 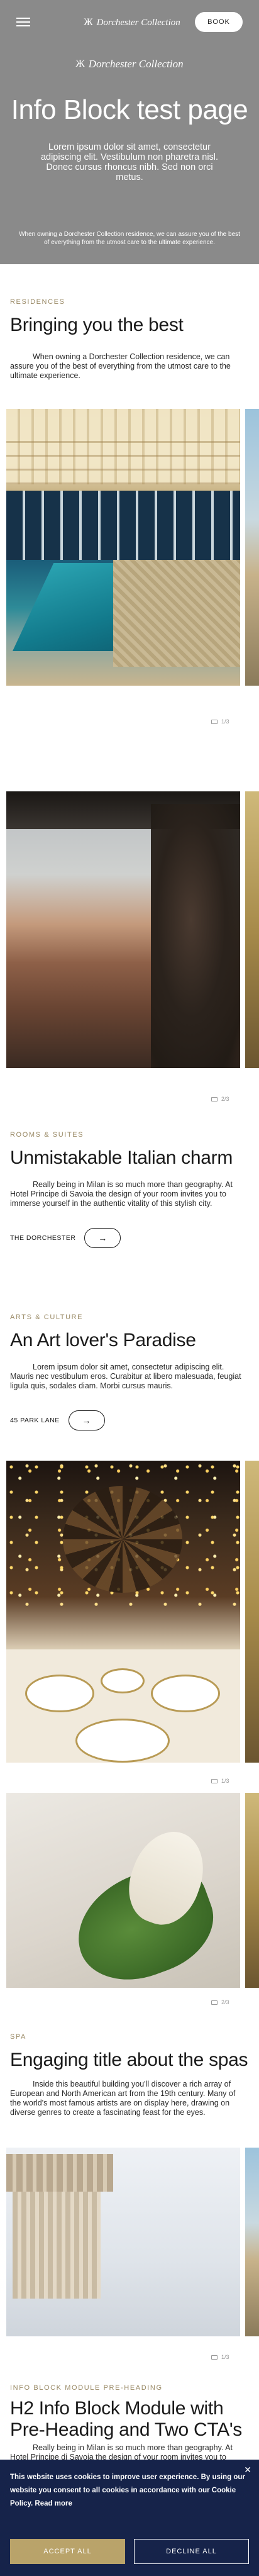 I want to click on book-button: BOOK, so click(x=219, y=22).